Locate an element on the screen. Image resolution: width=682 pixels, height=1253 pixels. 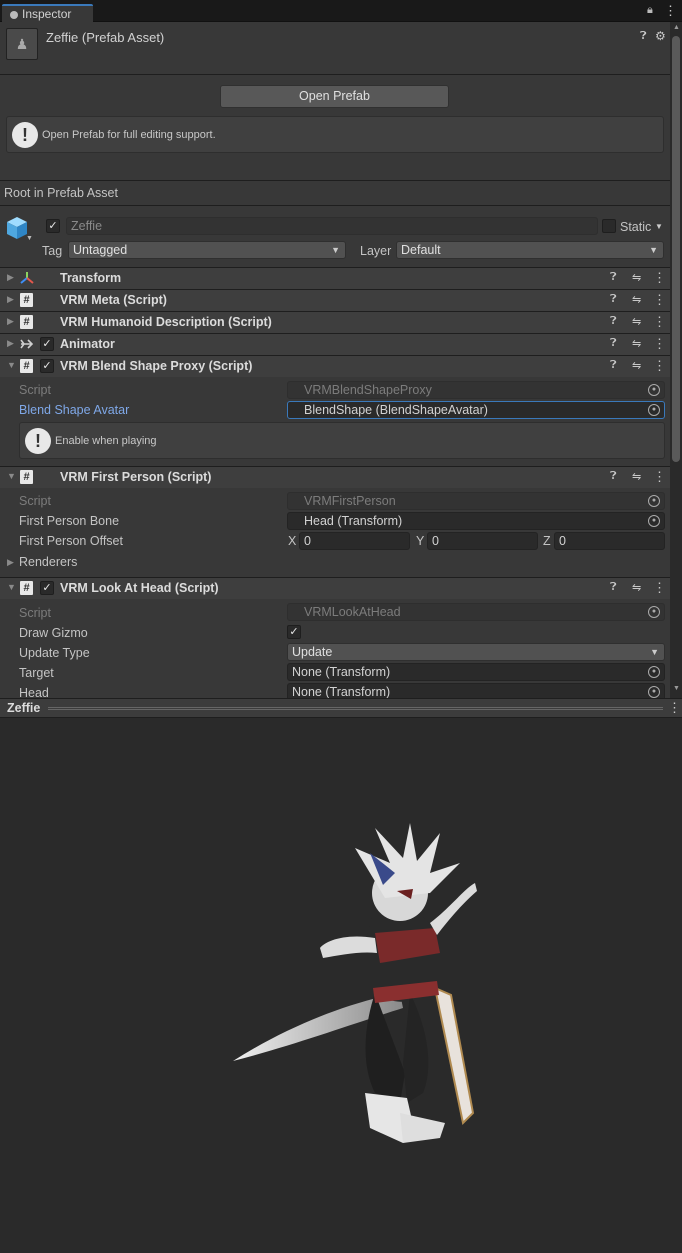
offset-x-field: 0 is located at coordinates (354, 541).